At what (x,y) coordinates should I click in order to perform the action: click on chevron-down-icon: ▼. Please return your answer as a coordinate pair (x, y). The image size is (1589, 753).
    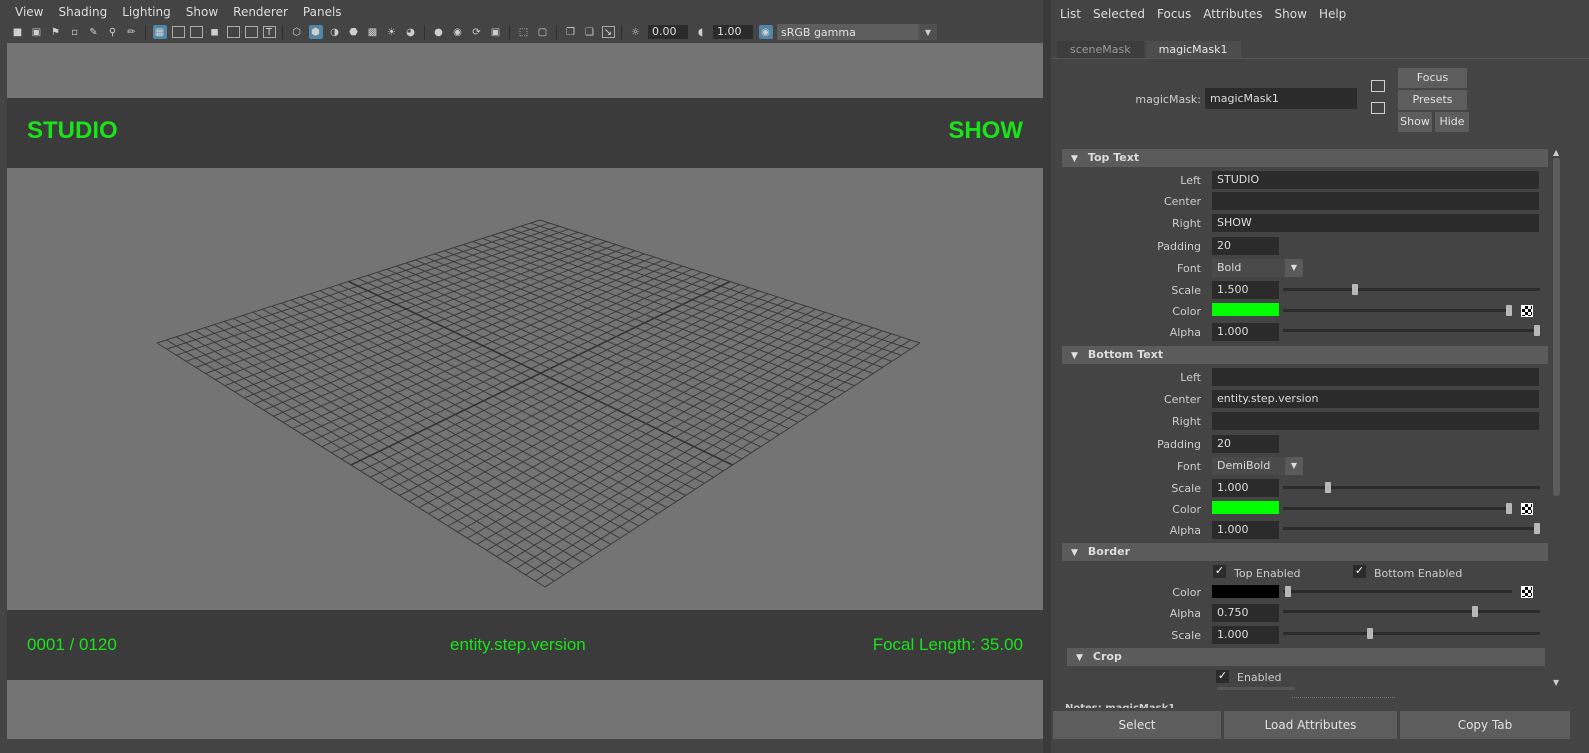
    Looking at the image, I should click on (1294, 268).